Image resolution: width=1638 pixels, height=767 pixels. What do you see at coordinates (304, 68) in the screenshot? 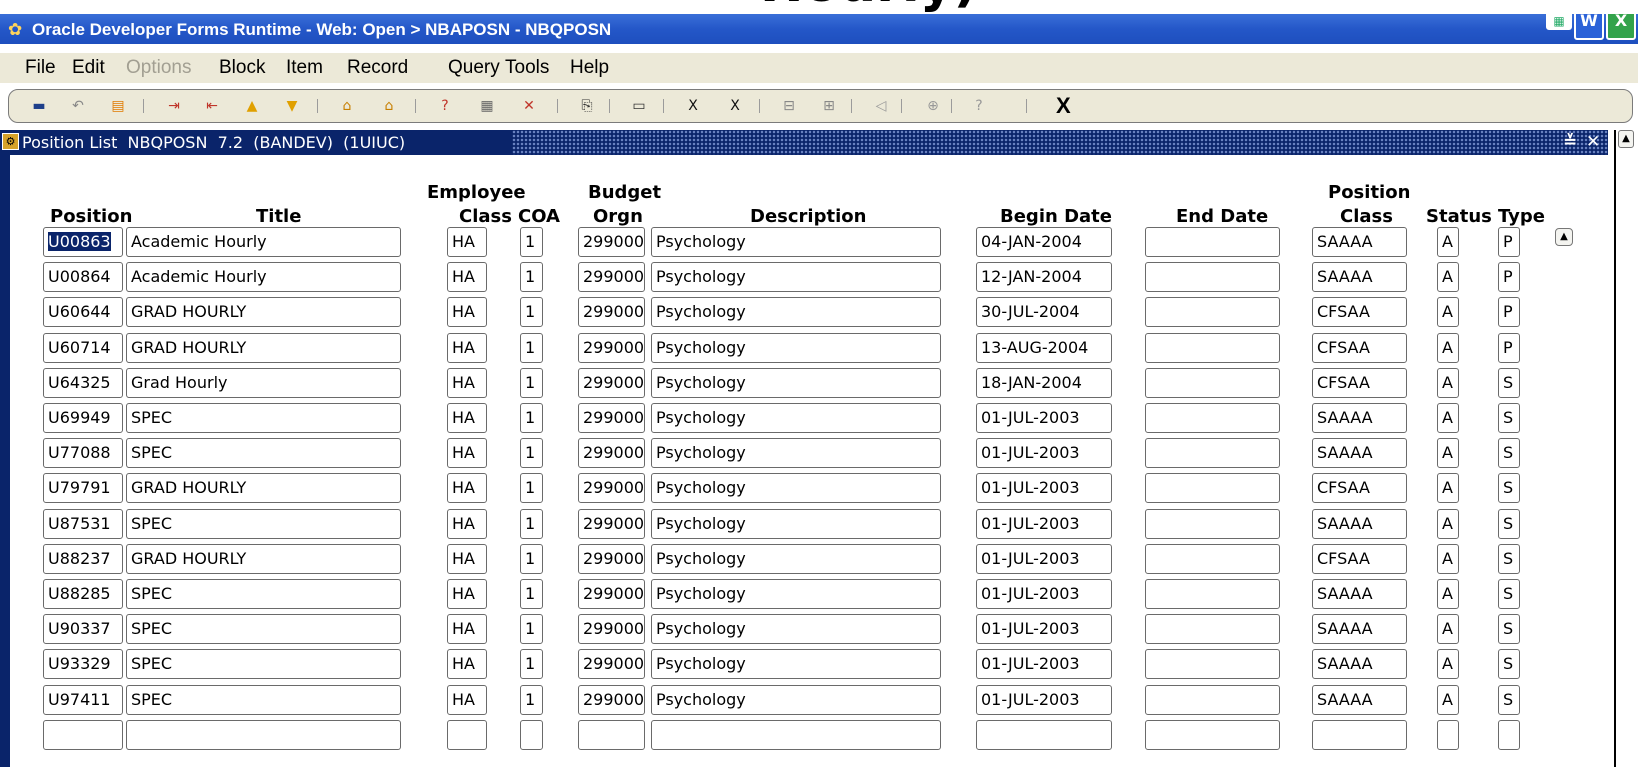
I see `menu-item: Item` at bounding box center [304, 68].